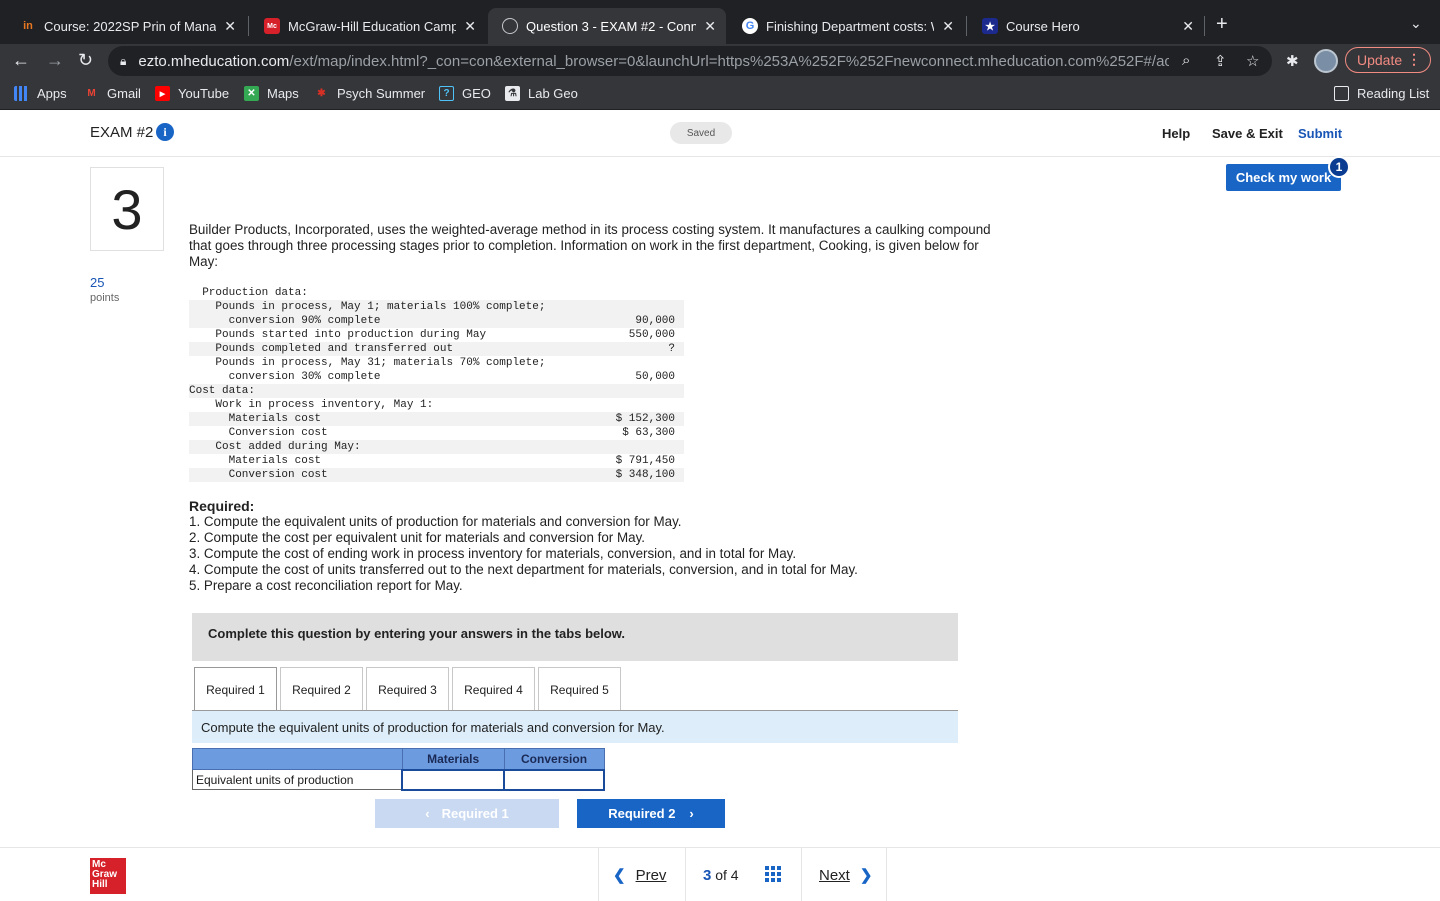 Image resolution: width=1440 pixels, height=901 pixels. I want to click on save-exit-link: Save & Exit, so click(1247, 133).